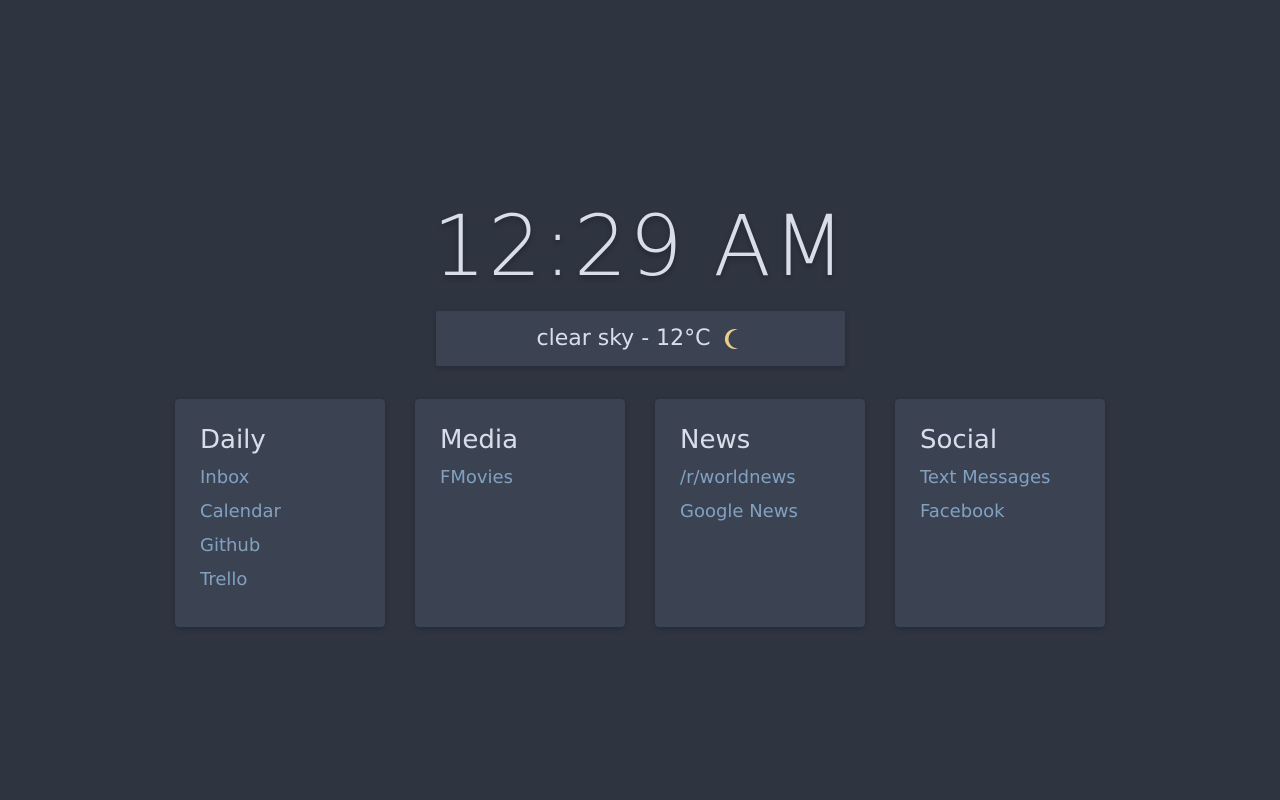 The image size is (1280, 800). What do you see at coordinates (280, 580) in the screenshot?
I see `link-trello: Trello` at bounding box center [280, 580].